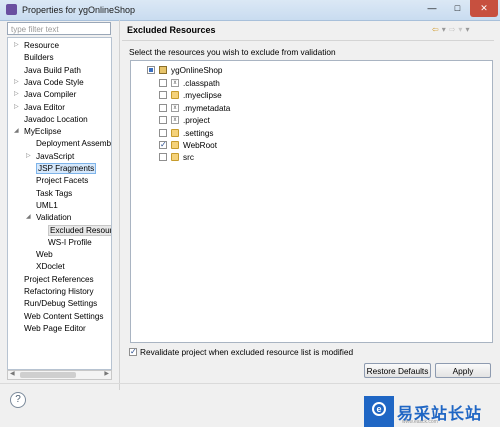 The width and height of the screenshot is (500, 427). Describe the element at coordinates (250, 383) in the screenshot. I see `footer-separator` at that location.